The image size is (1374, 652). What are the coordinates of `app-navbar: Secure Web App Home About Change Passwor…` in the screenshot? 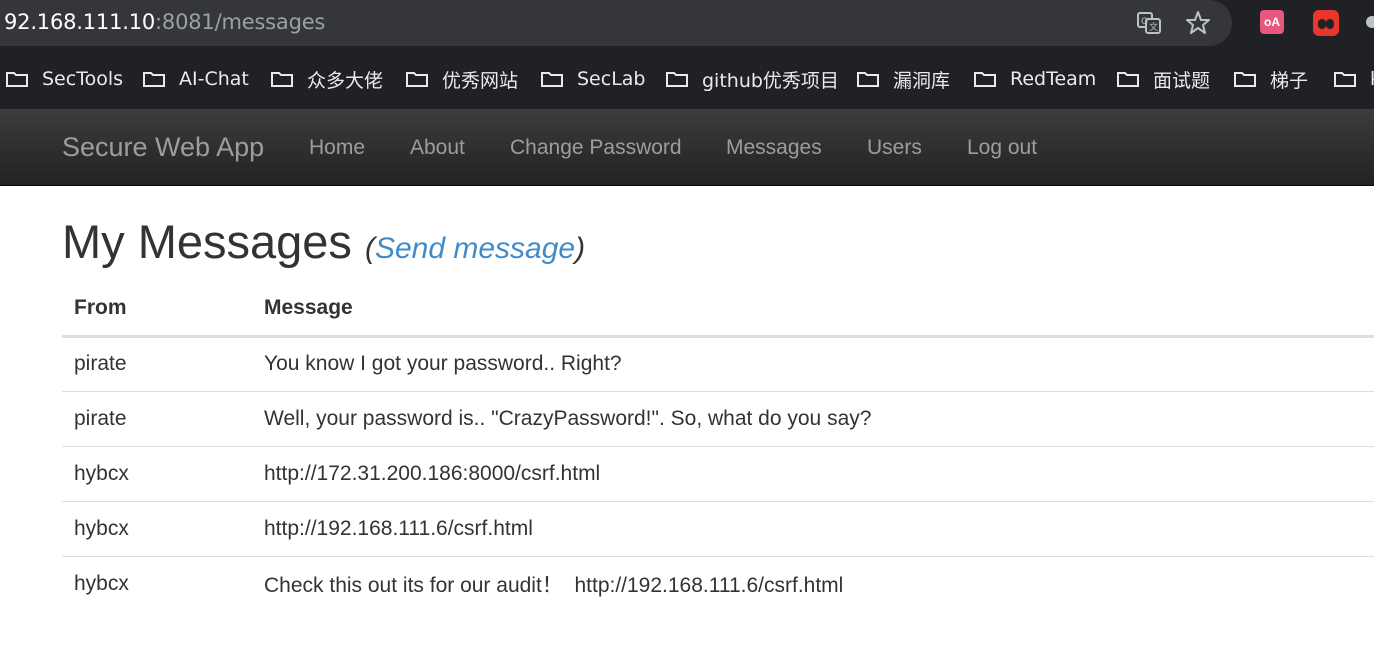 It's located at (687, 148).